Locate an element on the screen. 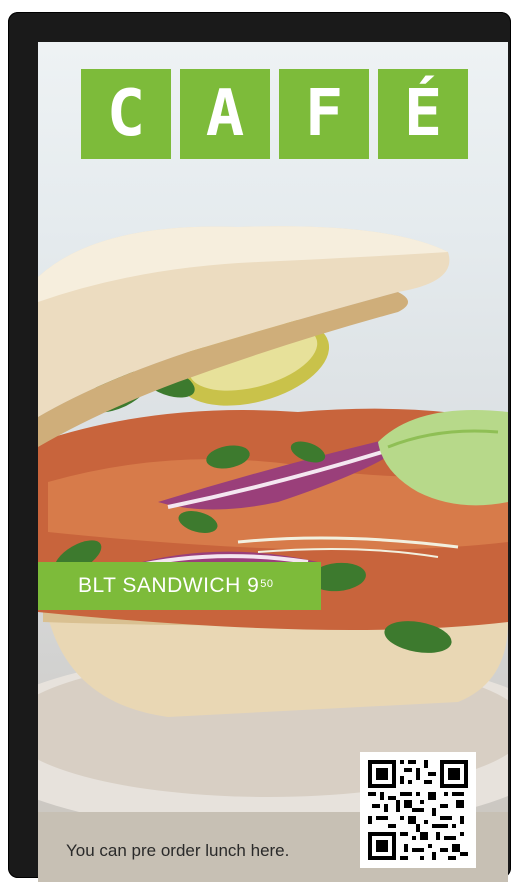 The image size is (517, 884). title-letter-tile: C is located at coordinates (126, 114).